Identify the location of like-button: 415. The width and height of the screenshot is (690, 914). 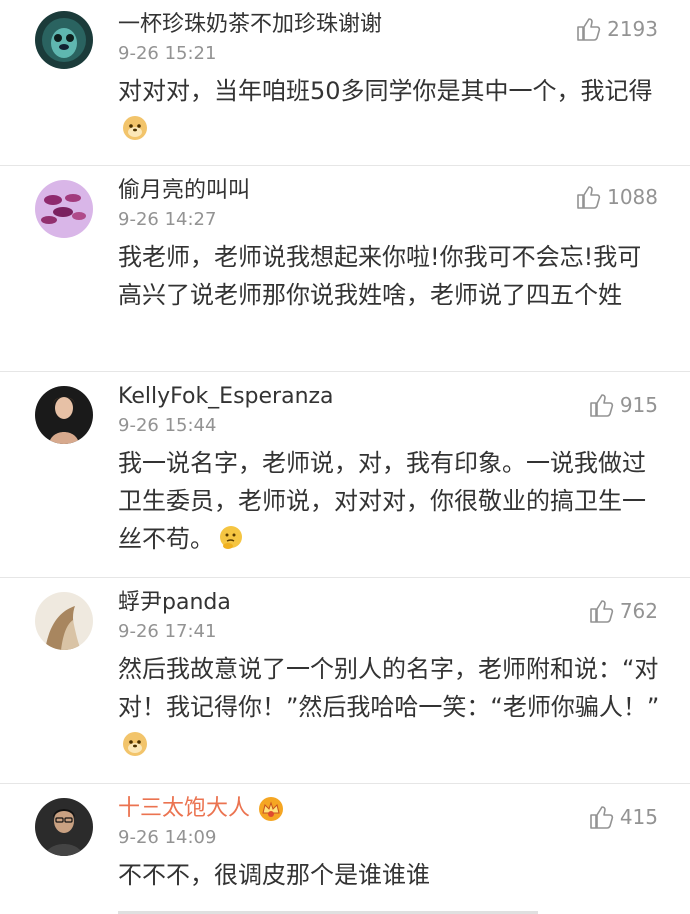
(623, 817).